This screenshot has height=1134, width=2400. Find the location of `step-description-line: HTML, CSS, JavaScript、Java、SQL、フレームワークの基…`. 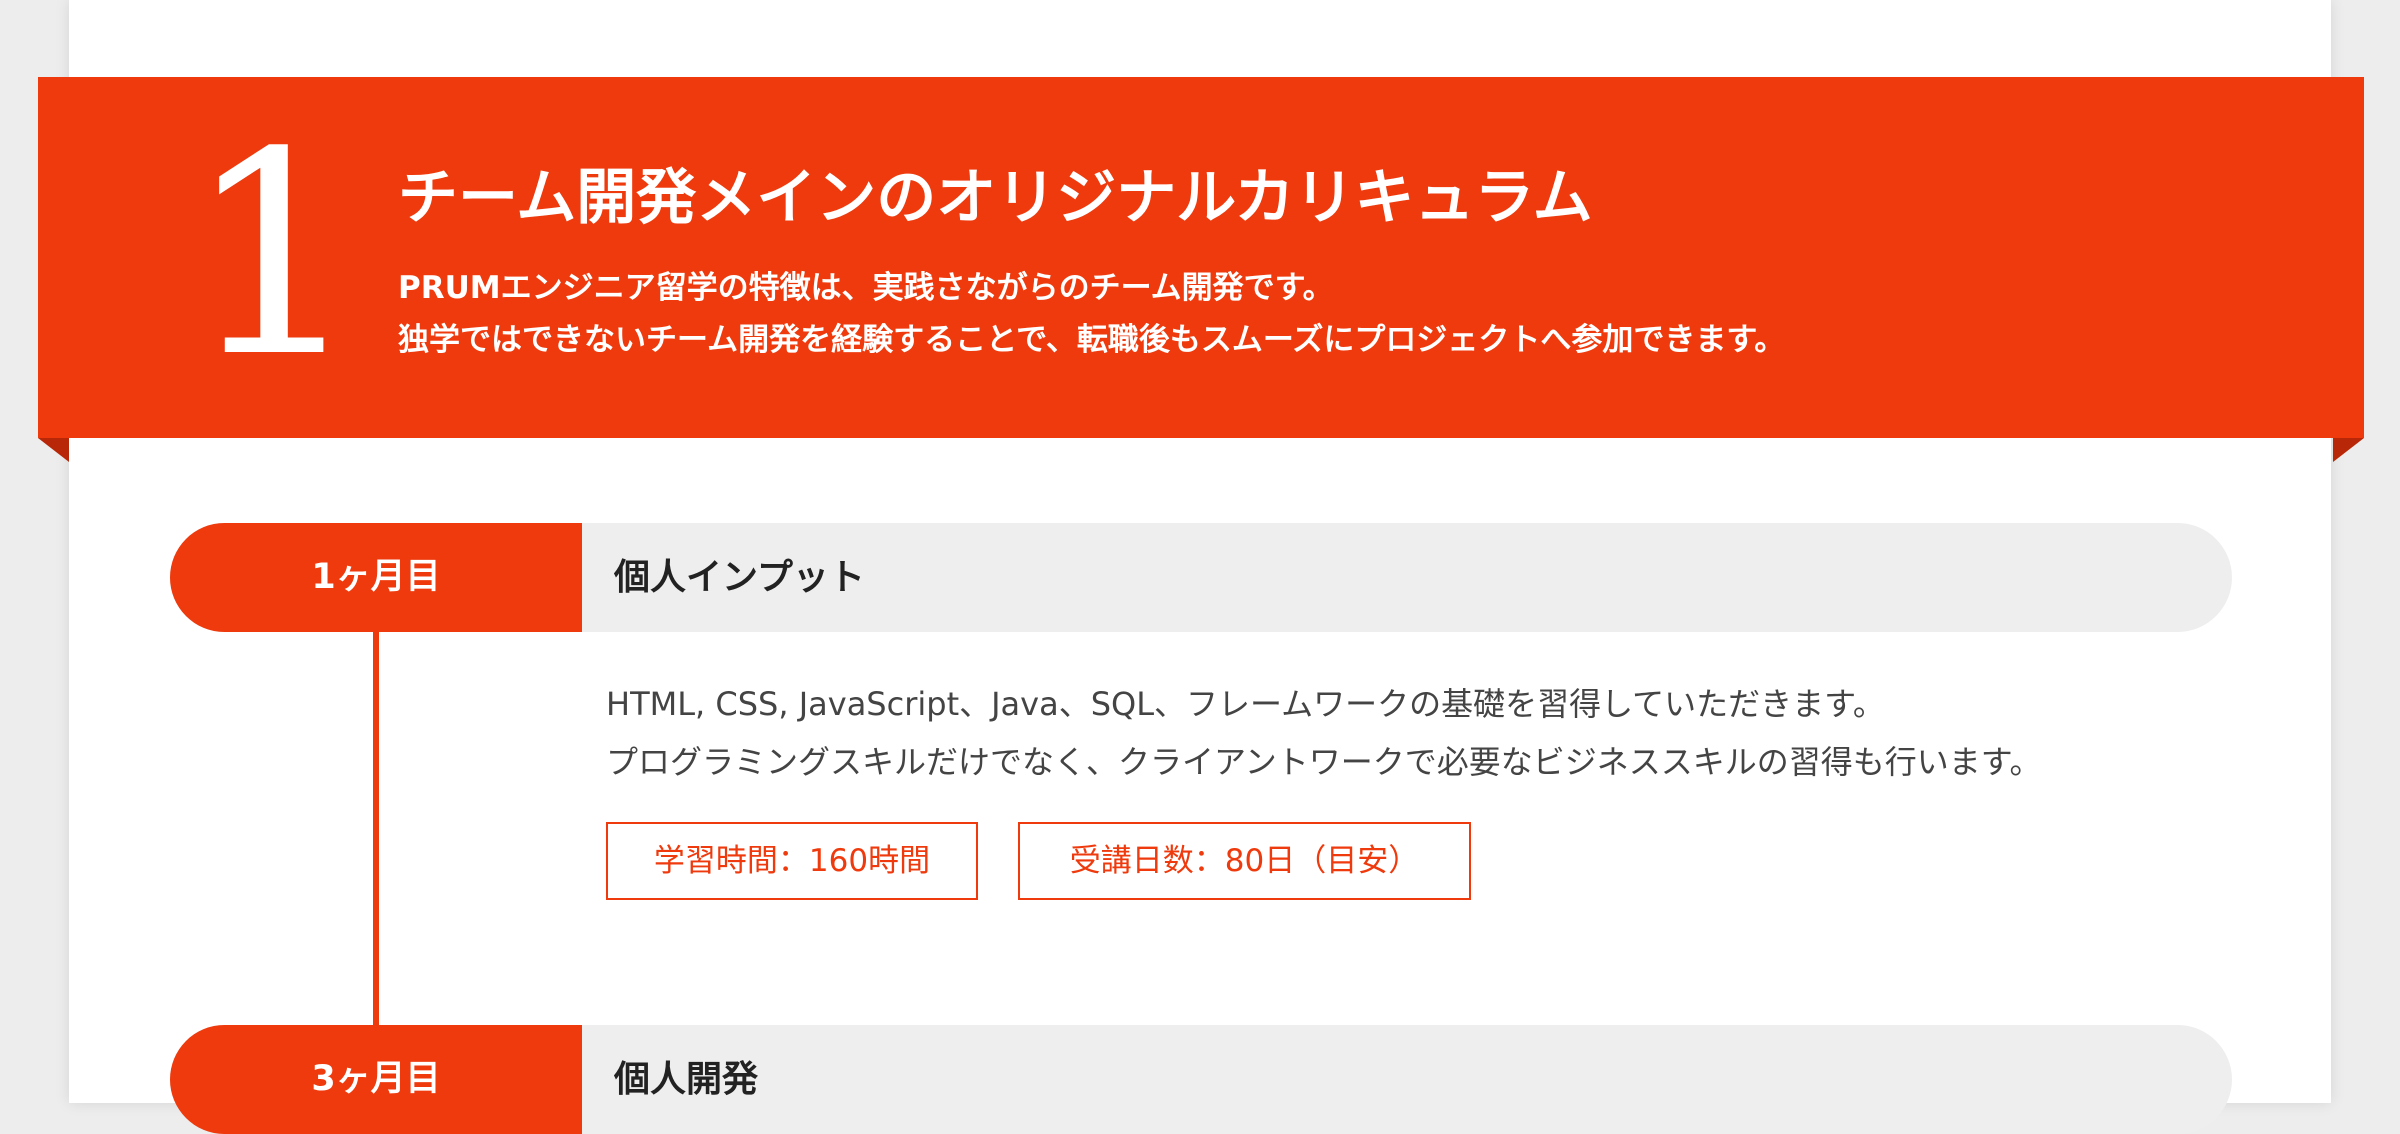

step-description-line: HTML, CSS, JavaScript、Java、SQL、フレームワークの基… is located at coordinates (1245, 704).